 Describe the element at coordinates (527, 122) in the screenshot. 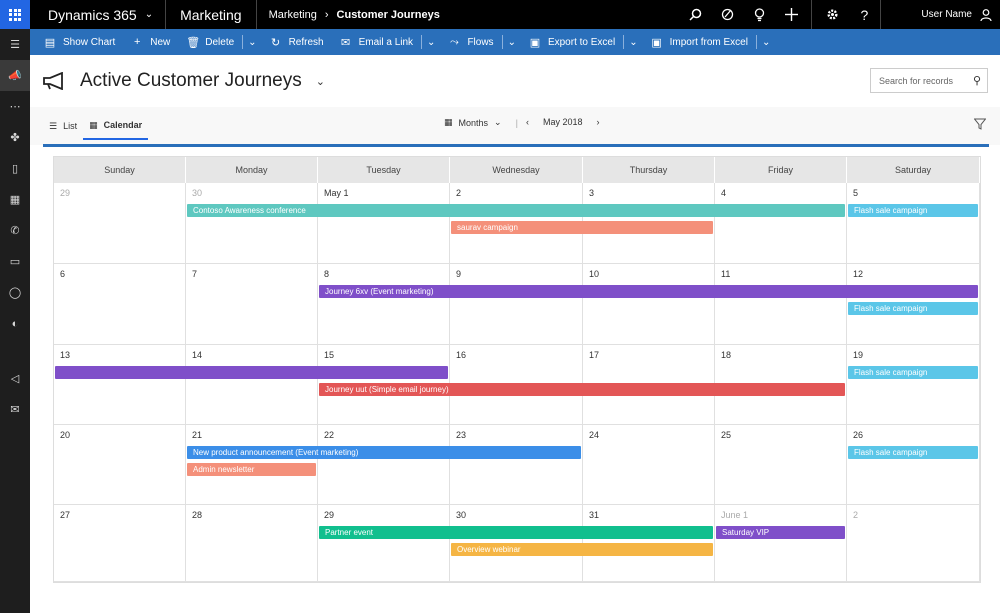

I see `previous-month-chevron-icon: ‹` at that location.